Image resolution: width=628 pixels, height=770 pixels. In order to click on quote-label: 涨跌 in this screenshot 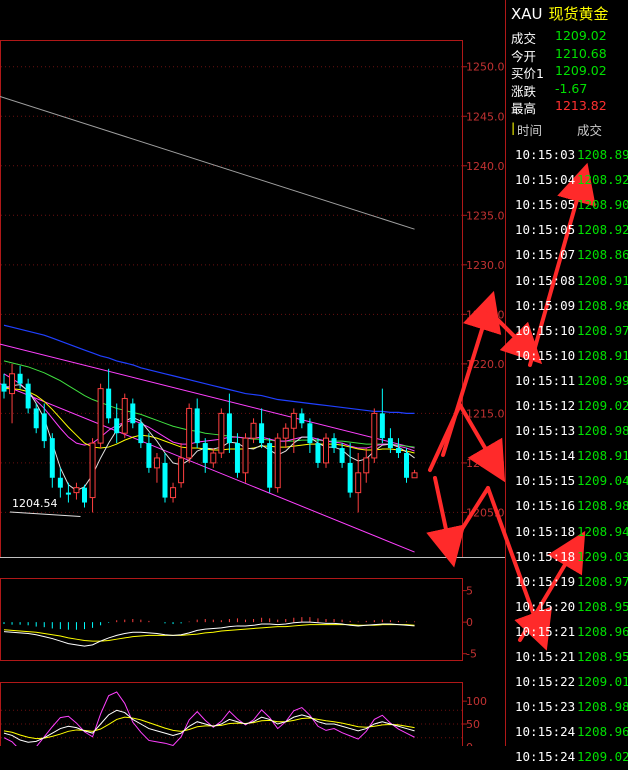, I will do `click(524, 91)`.